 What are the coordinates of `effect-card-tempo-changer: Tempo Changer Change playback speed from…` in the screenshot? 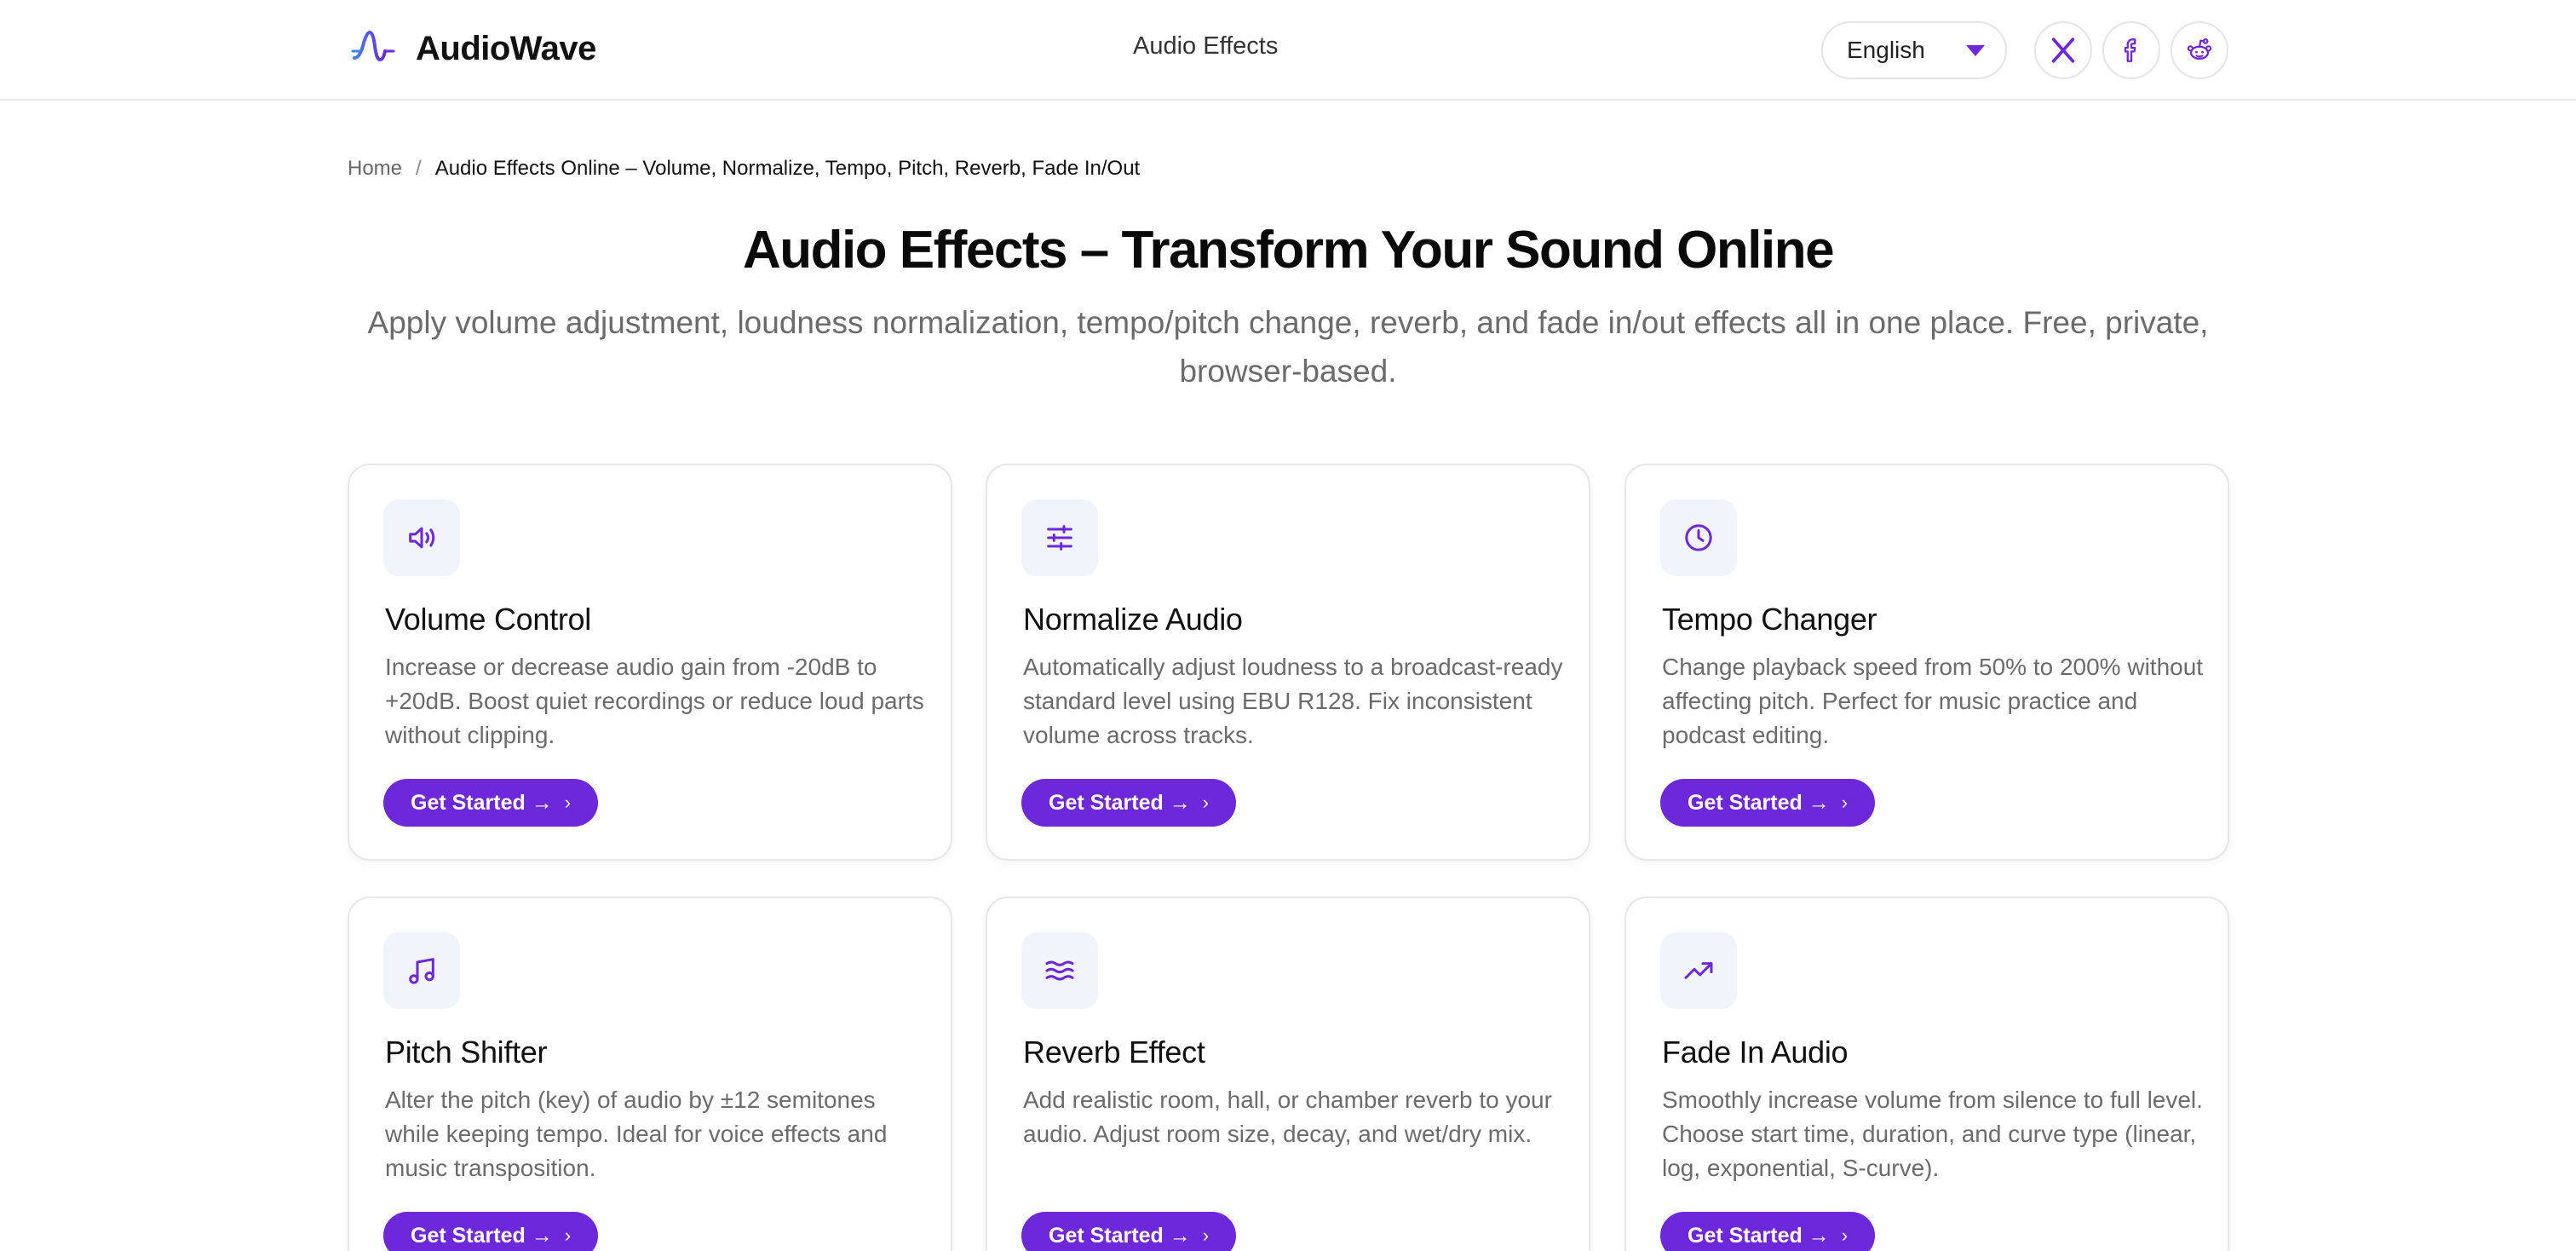 It's located at (1927, 663).